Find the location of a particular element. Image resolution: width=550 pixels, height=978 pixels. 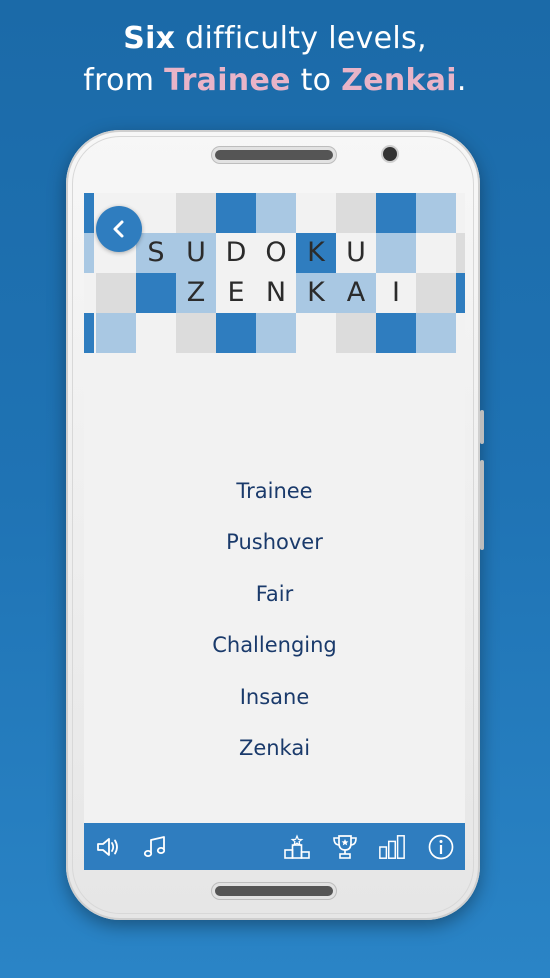

podium-icon is located at coordinates (297, 846).